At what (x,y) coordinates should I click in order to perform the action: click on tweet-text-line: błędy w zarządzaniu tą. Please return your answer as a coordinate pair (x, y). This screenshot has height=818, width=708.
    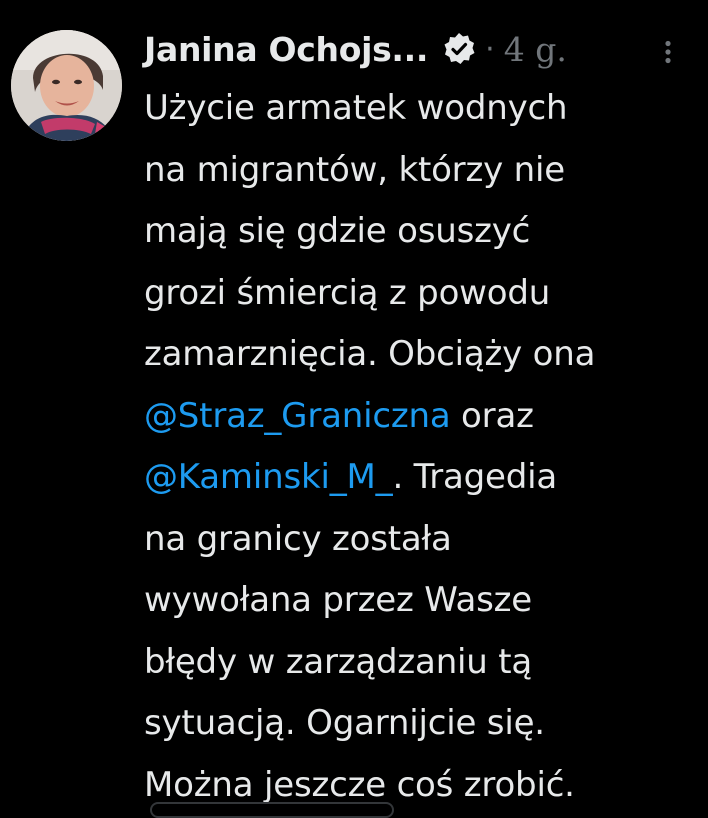
    Looking at the image, I should click on (338, 661).